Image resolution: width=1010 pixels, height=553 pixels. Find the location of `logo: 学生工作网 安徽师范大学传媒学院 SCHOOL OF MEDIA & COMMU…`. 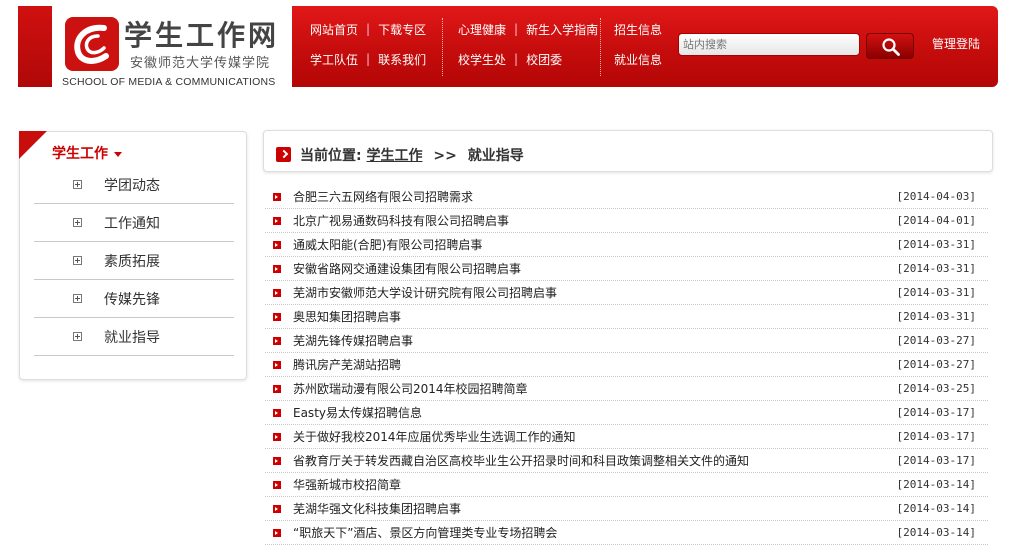

logo: 学生工作网 安徽师范大学传媒学院 SCHOOL OF MEDIA & COMMU… is located at coordinates (155, 47).